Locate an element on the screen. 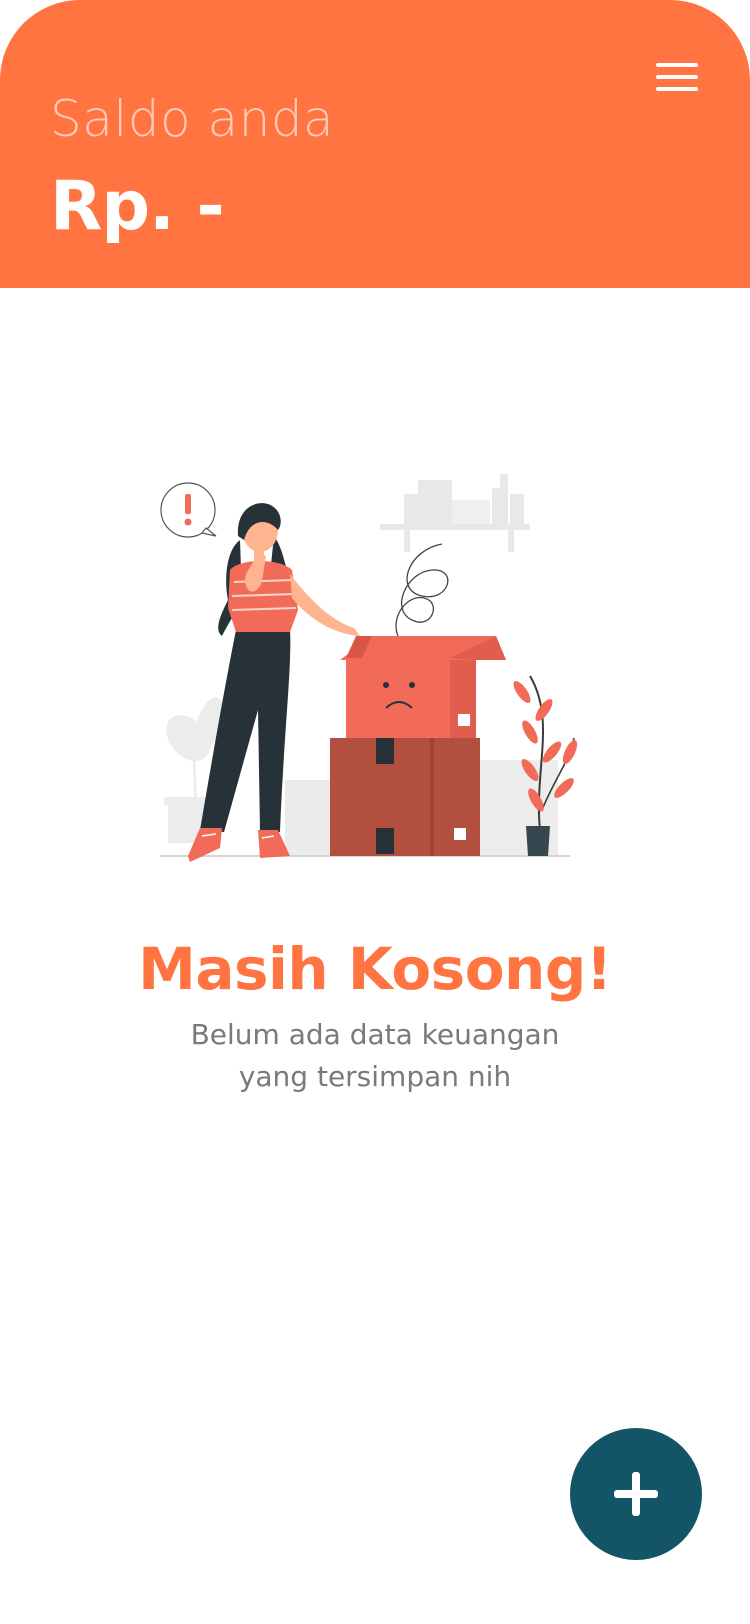 The height and width of the screenshot is (1624, 750). empty-state-title: Masih Kosong! is located at coordinates (375, 969).